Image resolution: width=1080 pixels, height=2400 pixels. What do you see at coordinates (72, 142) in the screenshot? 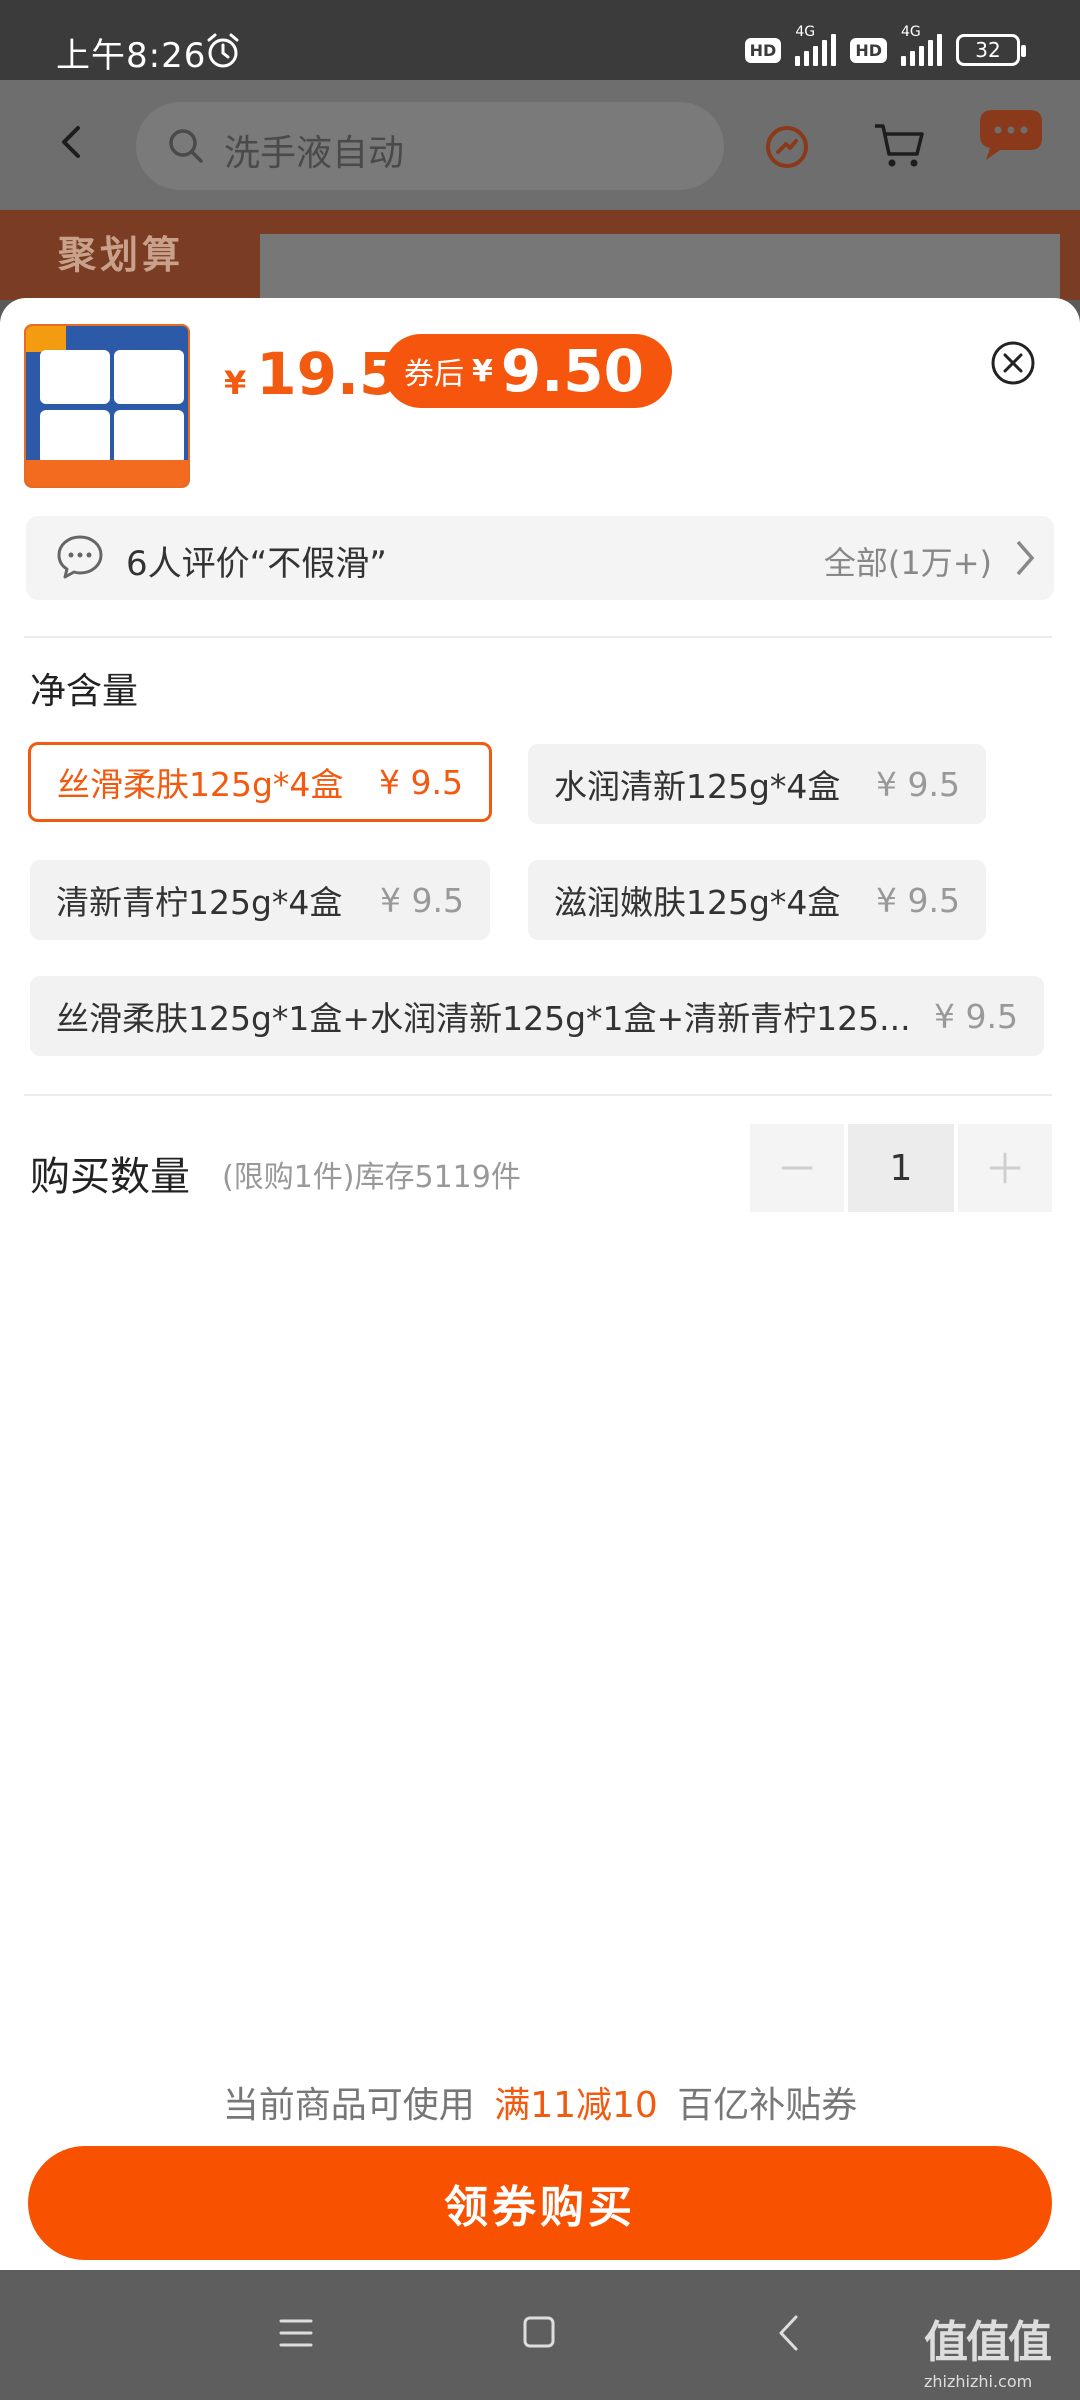
I see `back-icon` at bounding box center [72, 142].